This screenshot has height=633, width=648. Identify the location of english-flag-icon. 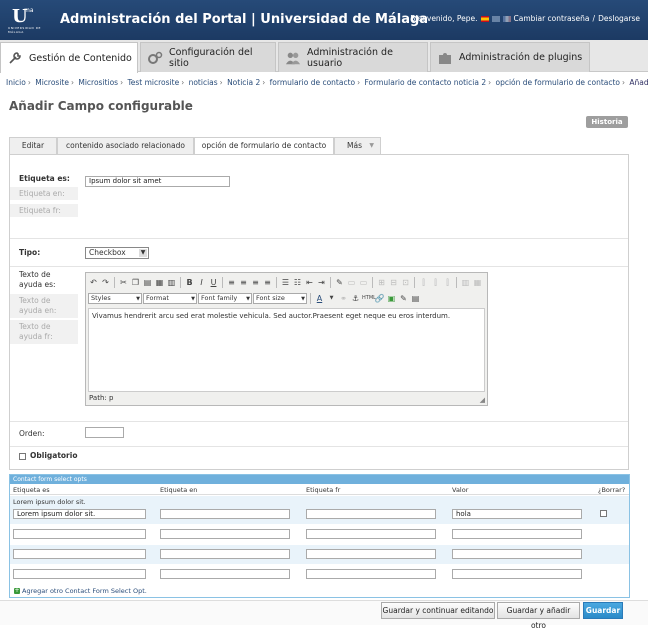
(495, 18).